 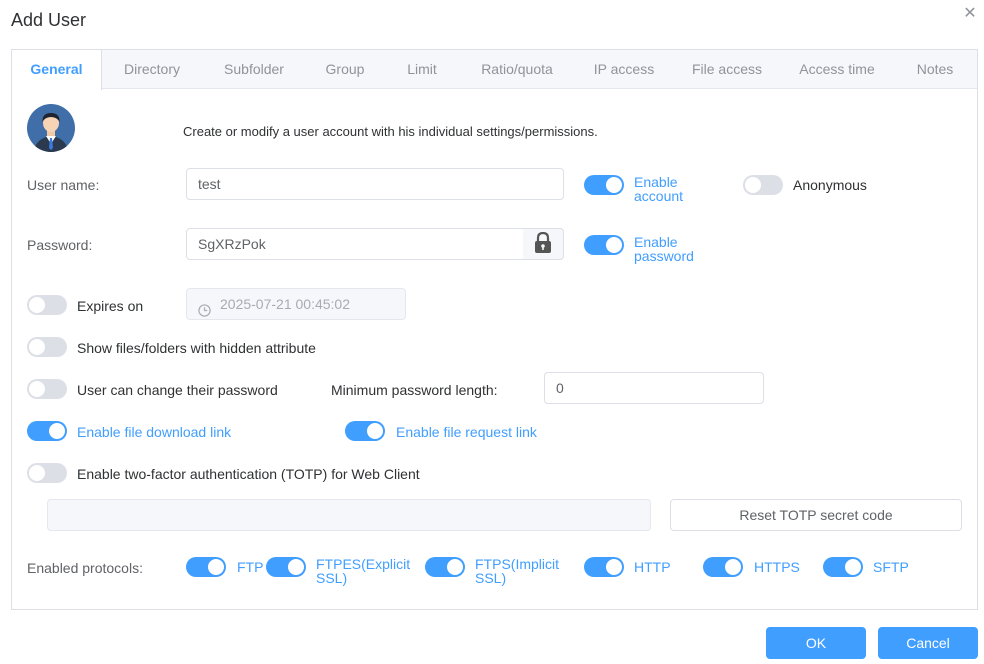 What do you see at coordinates (517, 69) in the screenshot?
I see `tab-ratio-quota: Ratio/quota` at bounding box center [517, 69].